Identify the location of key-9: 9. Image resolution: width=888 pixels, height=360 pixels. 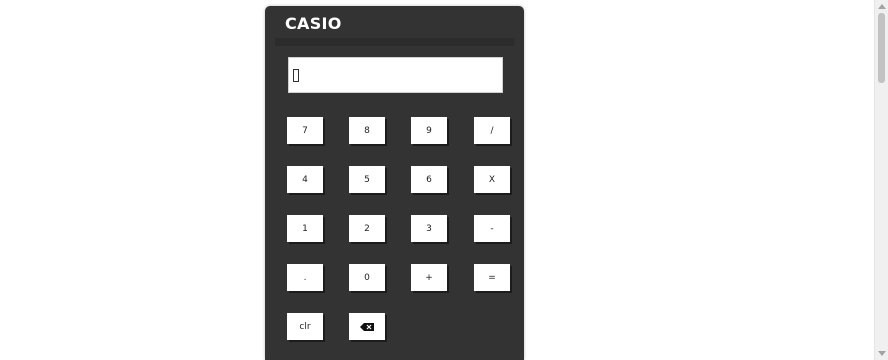
(429, 130).